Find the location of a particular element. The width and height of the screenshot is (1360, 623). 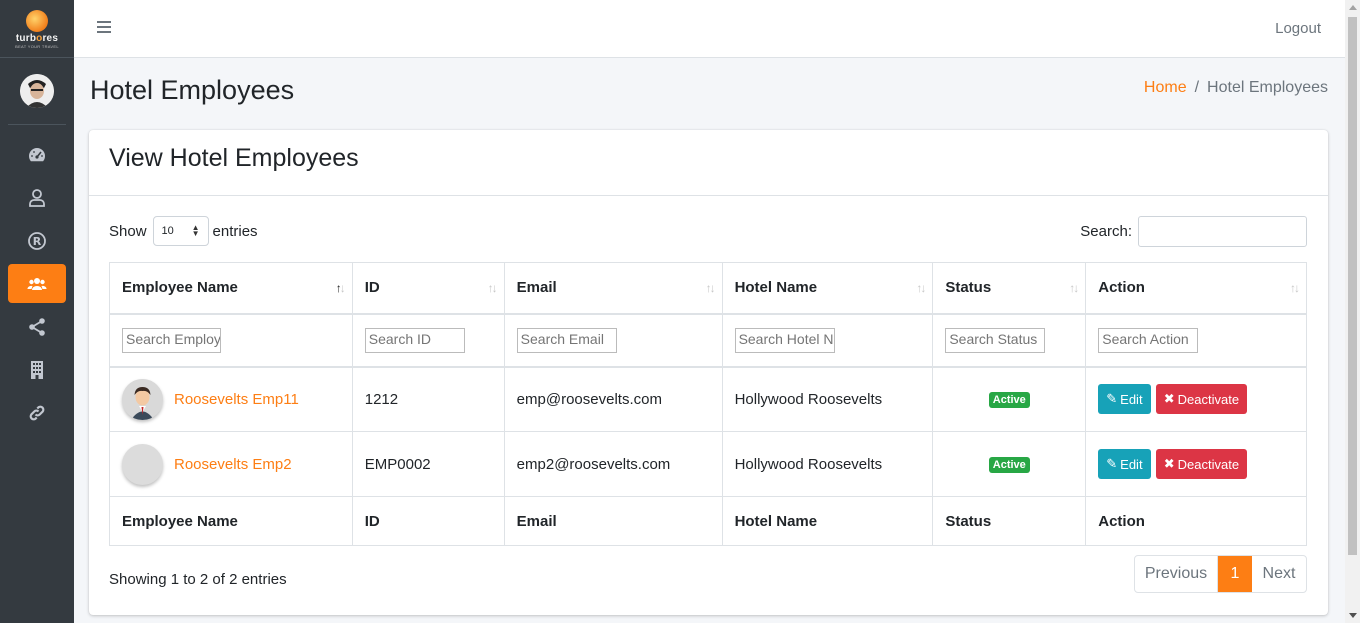

scroll-up-icon is located at coordinates (1353, 7).